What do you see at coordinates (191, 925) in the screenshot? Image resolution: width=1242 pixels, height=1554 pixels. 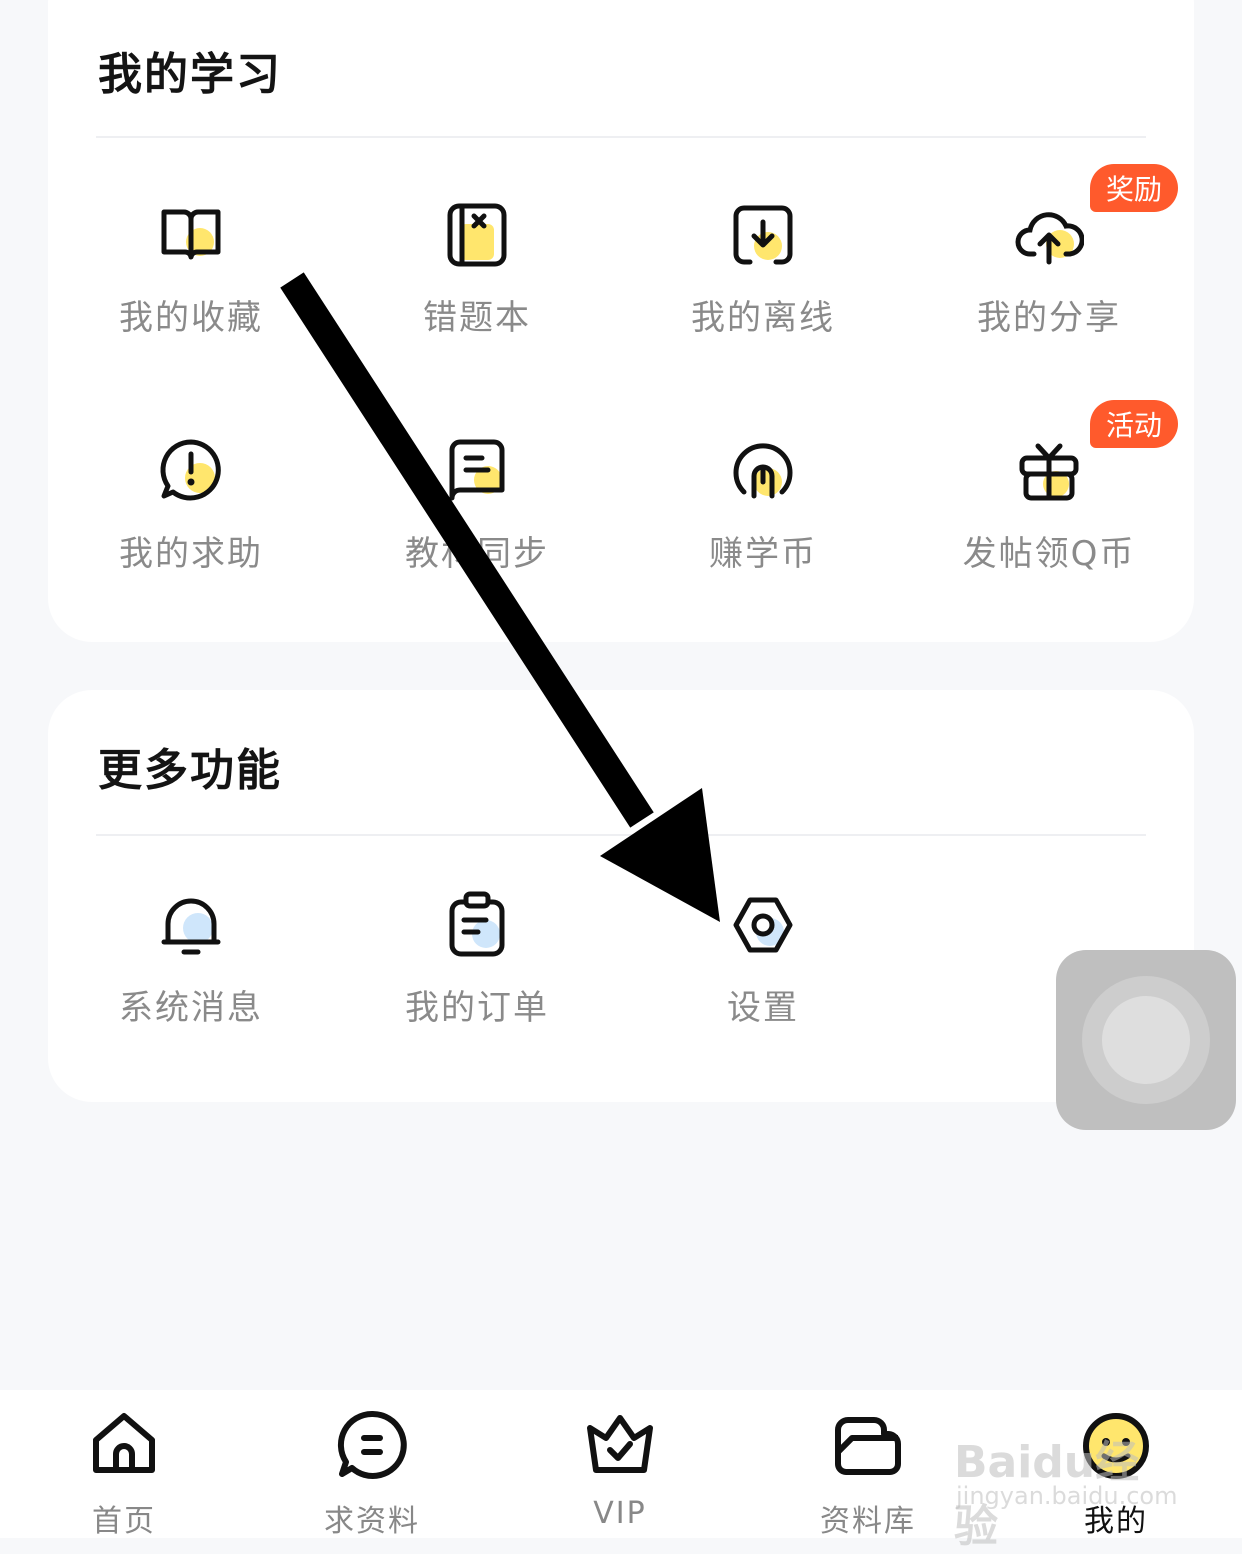 I see `bell-icon` at bounding box center [191, 925].